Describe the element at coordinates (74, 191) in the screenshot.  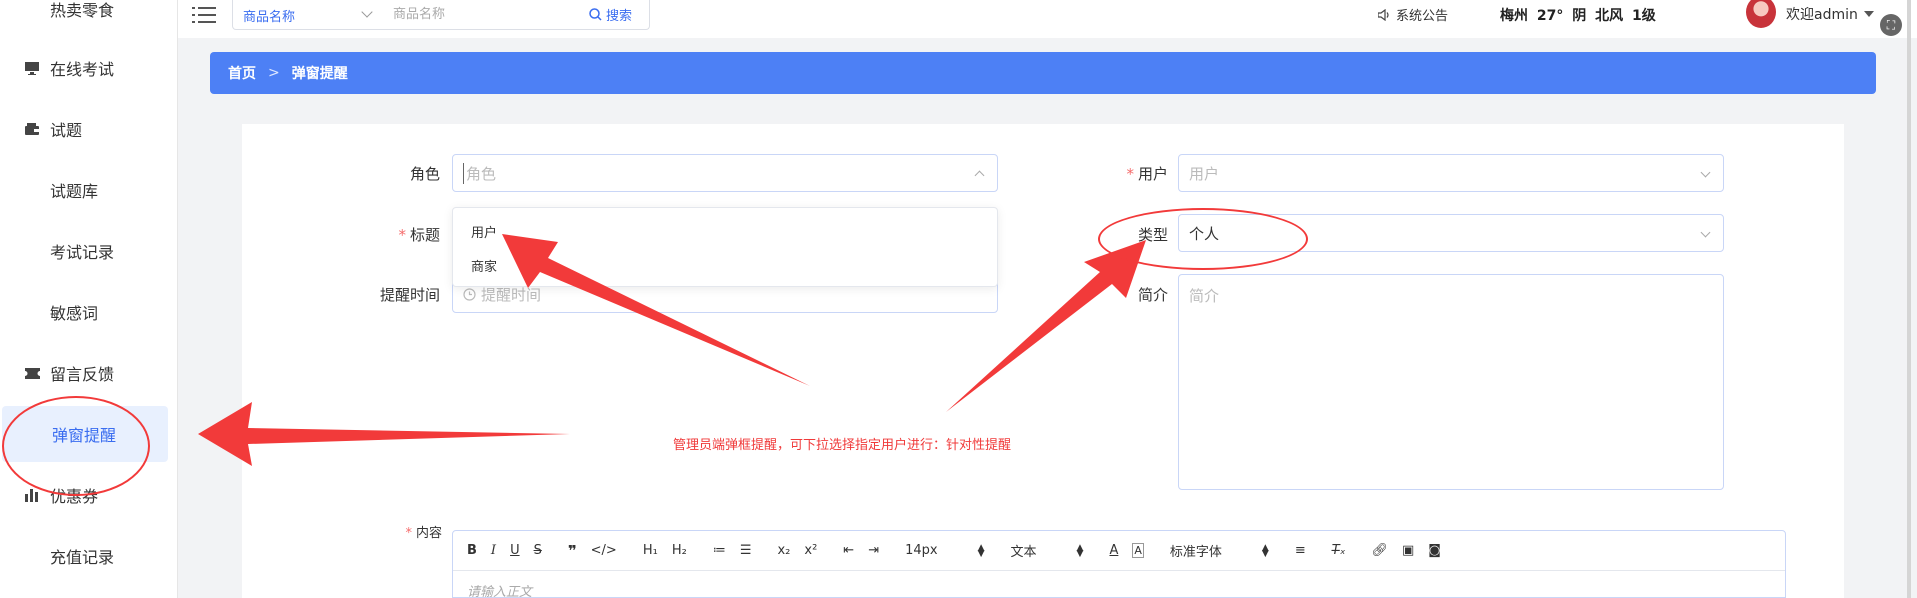
I see `sidebar-item-label: 试题库` at that location.